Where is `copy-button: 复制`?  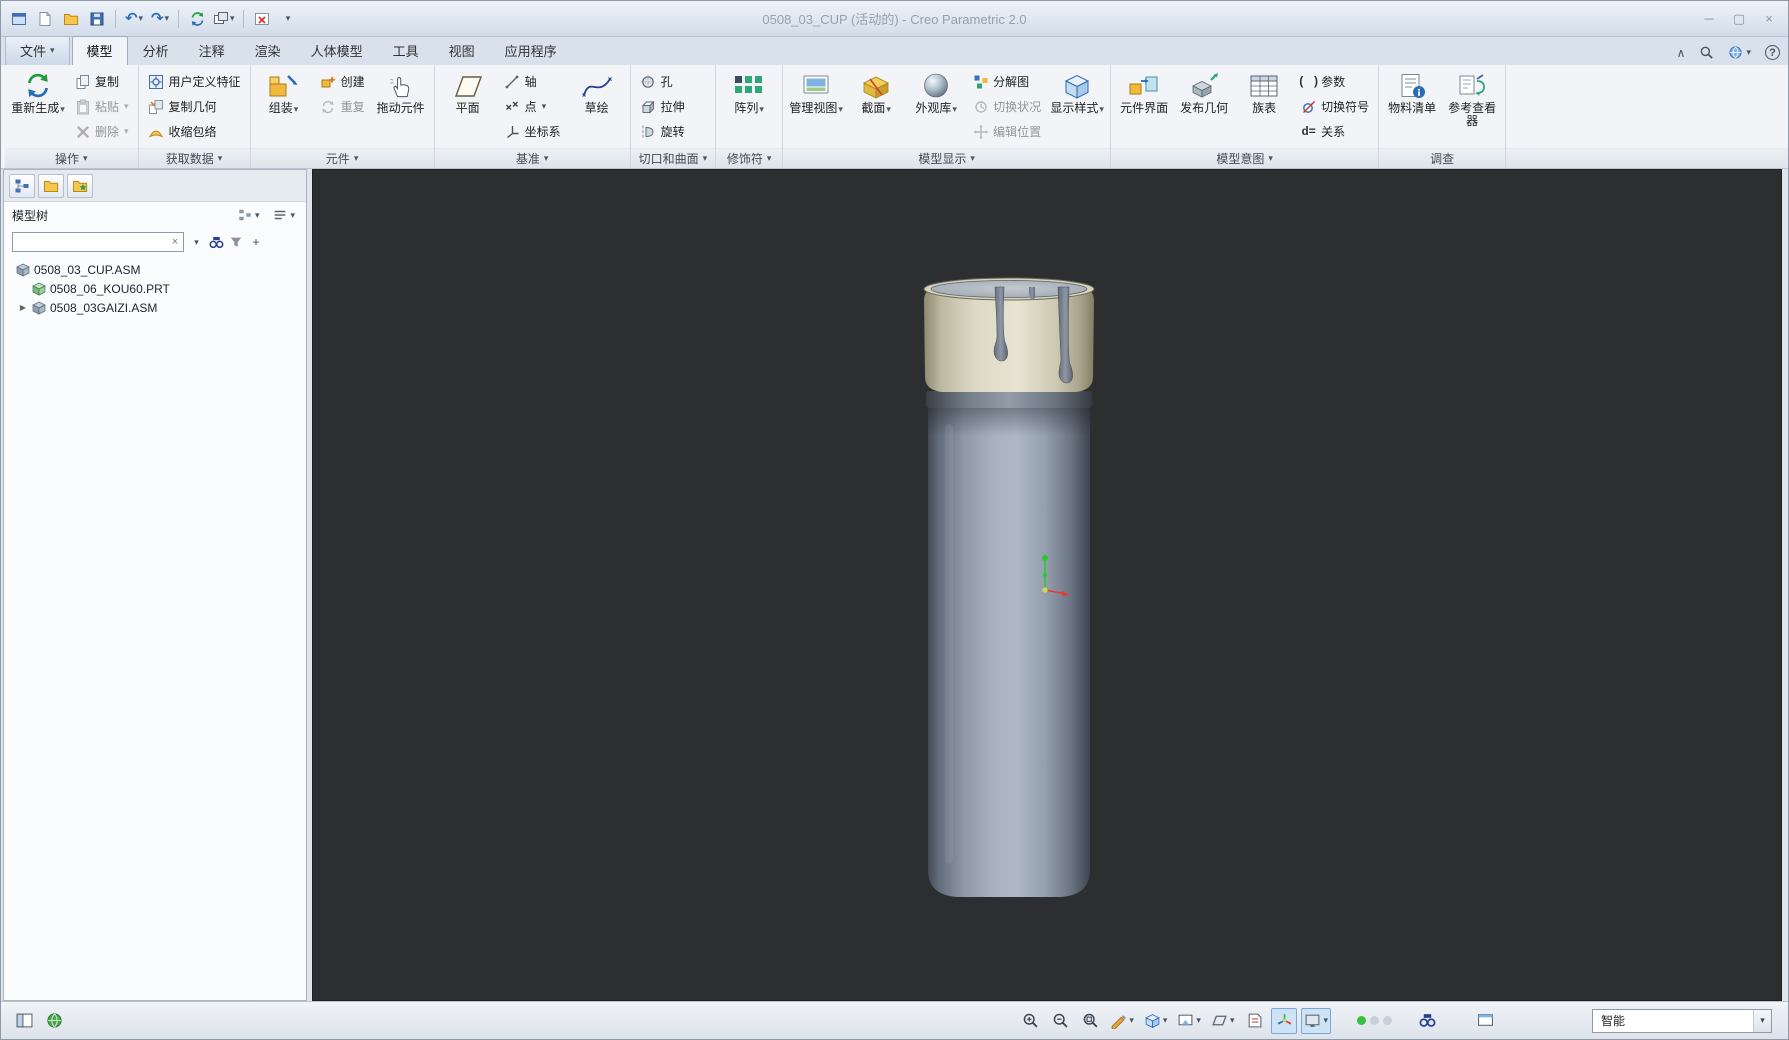
copy-button: 复制 is located at coordinates (101, 81).